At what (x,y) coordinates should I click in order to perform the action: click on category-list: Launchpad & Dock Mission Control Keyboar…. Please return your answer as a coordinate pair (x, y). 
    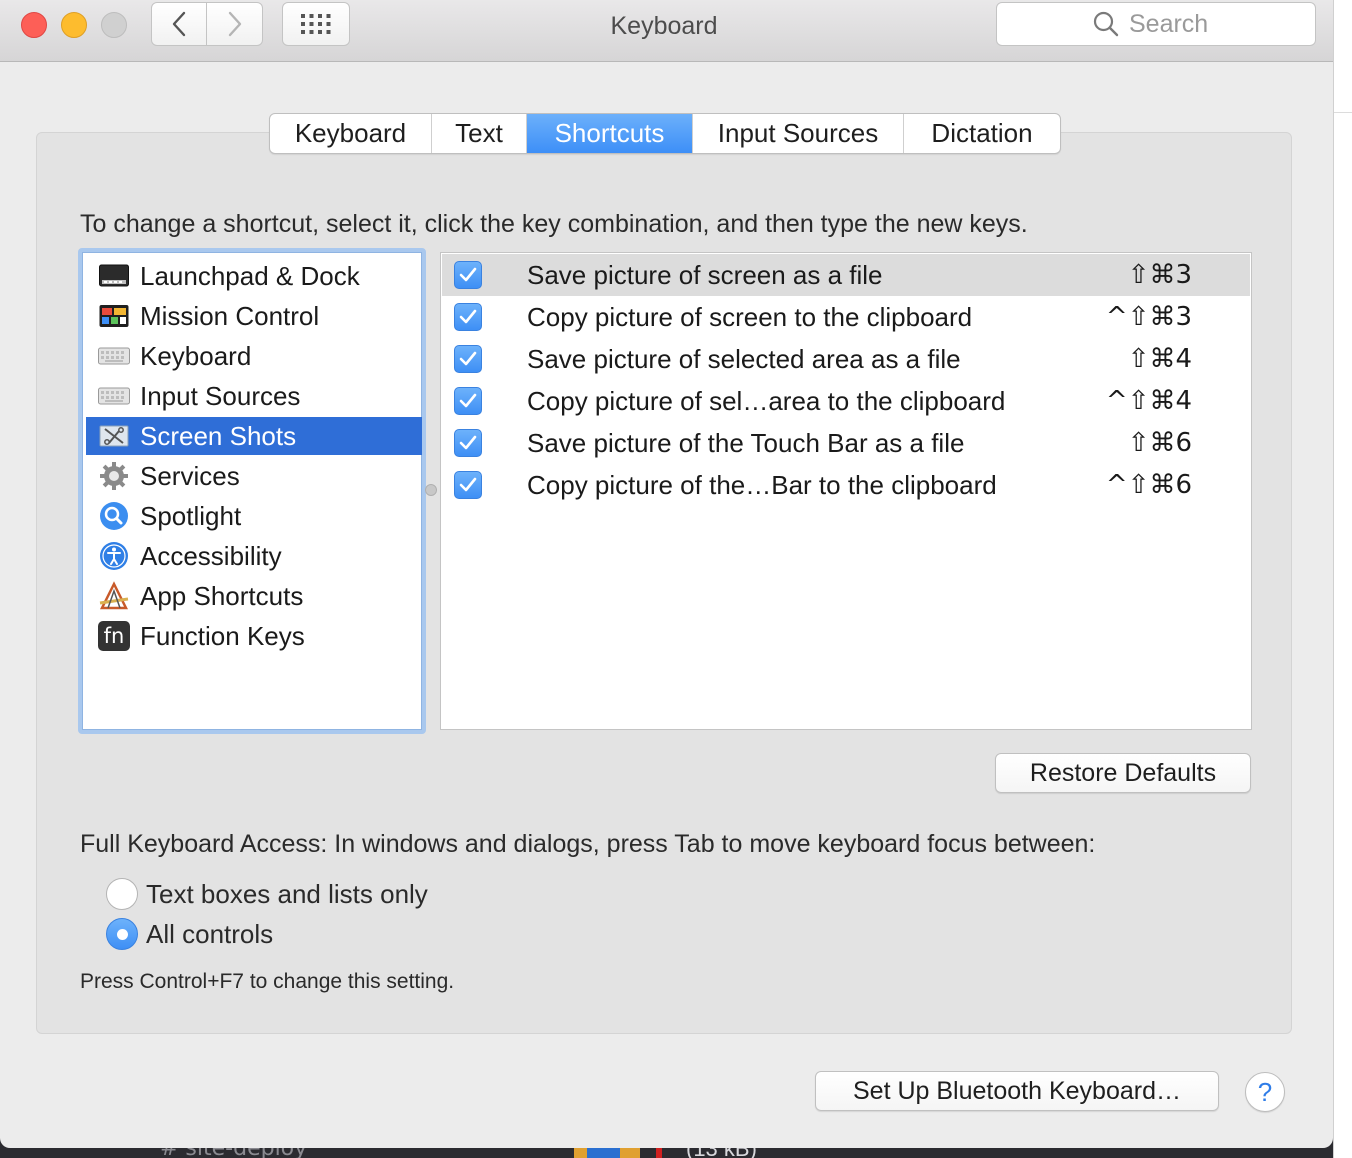
    Looking at the image, I should click on (252, 491).